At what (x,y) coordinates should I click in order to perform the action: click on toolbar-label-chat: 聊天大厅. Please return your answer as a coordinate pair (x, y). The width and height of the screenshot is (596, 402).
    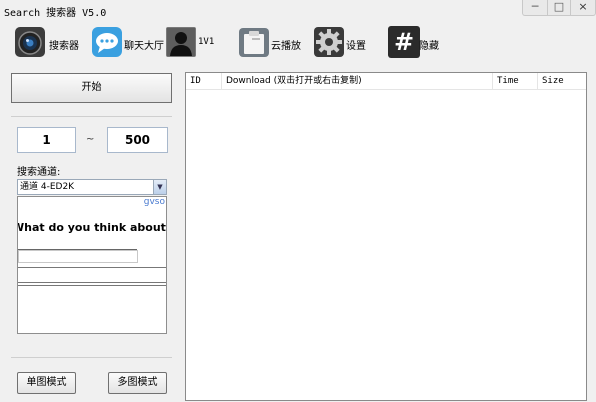
    Looking at the image, I should click on (144, 46).